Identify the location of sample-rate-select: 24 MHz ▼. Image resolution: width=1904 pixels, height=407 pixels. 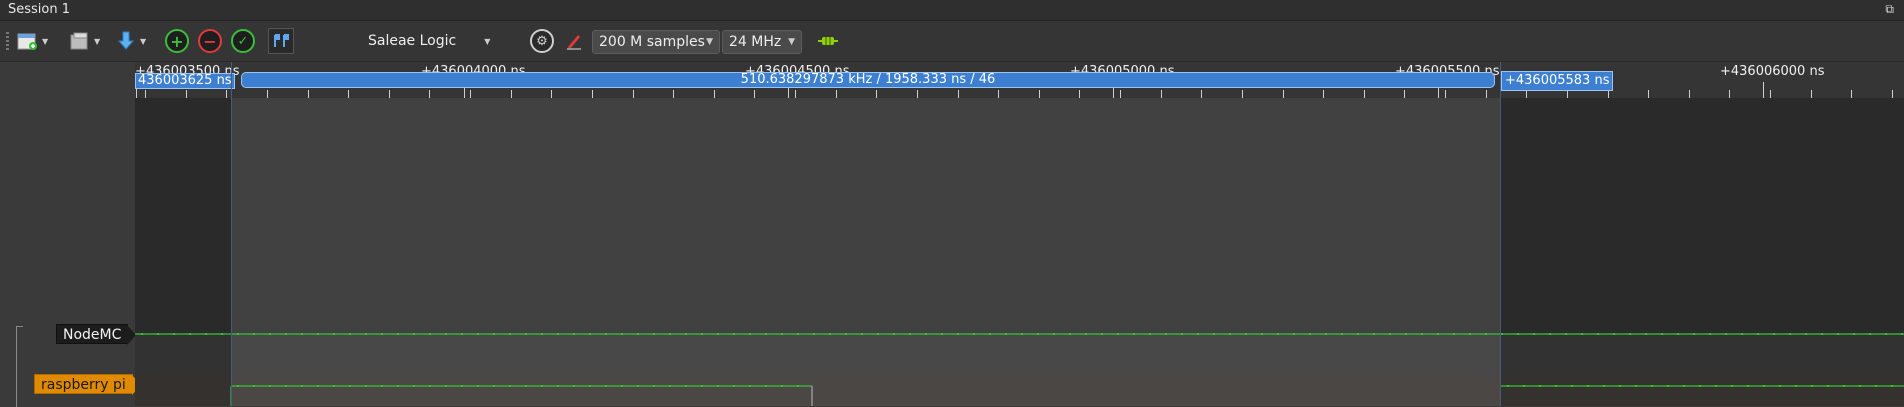
(762, 42).